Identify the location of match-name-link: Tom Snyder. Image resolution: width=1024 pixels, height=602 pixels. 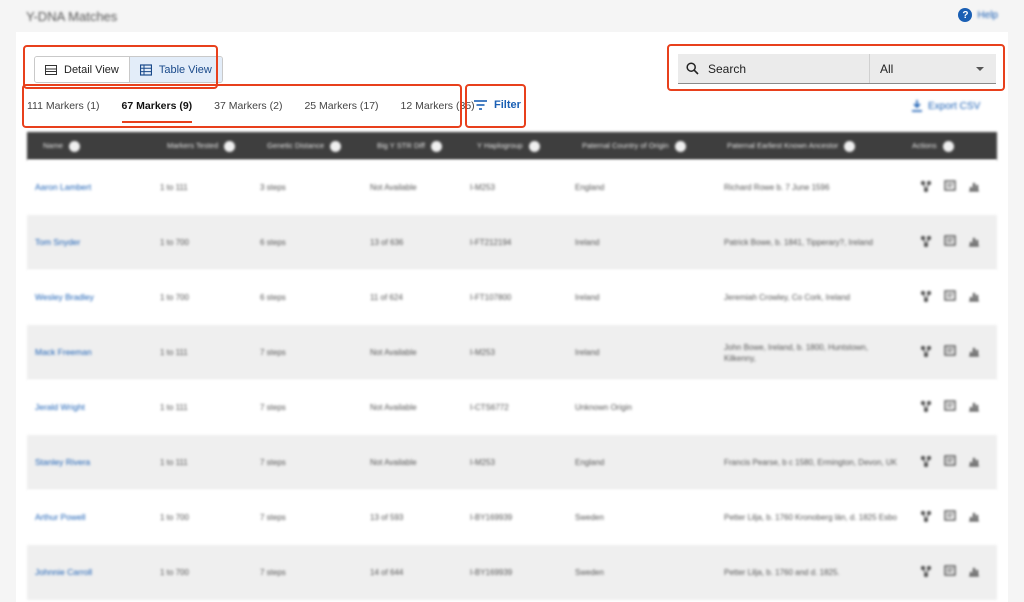
(75, 242).